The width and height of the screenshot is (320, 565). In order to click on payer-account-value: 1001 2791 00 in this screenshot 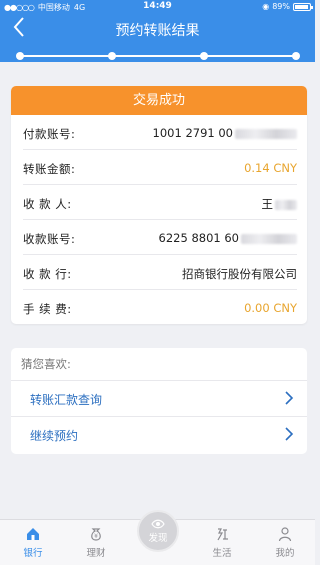, I will do `click(192, 133)`.